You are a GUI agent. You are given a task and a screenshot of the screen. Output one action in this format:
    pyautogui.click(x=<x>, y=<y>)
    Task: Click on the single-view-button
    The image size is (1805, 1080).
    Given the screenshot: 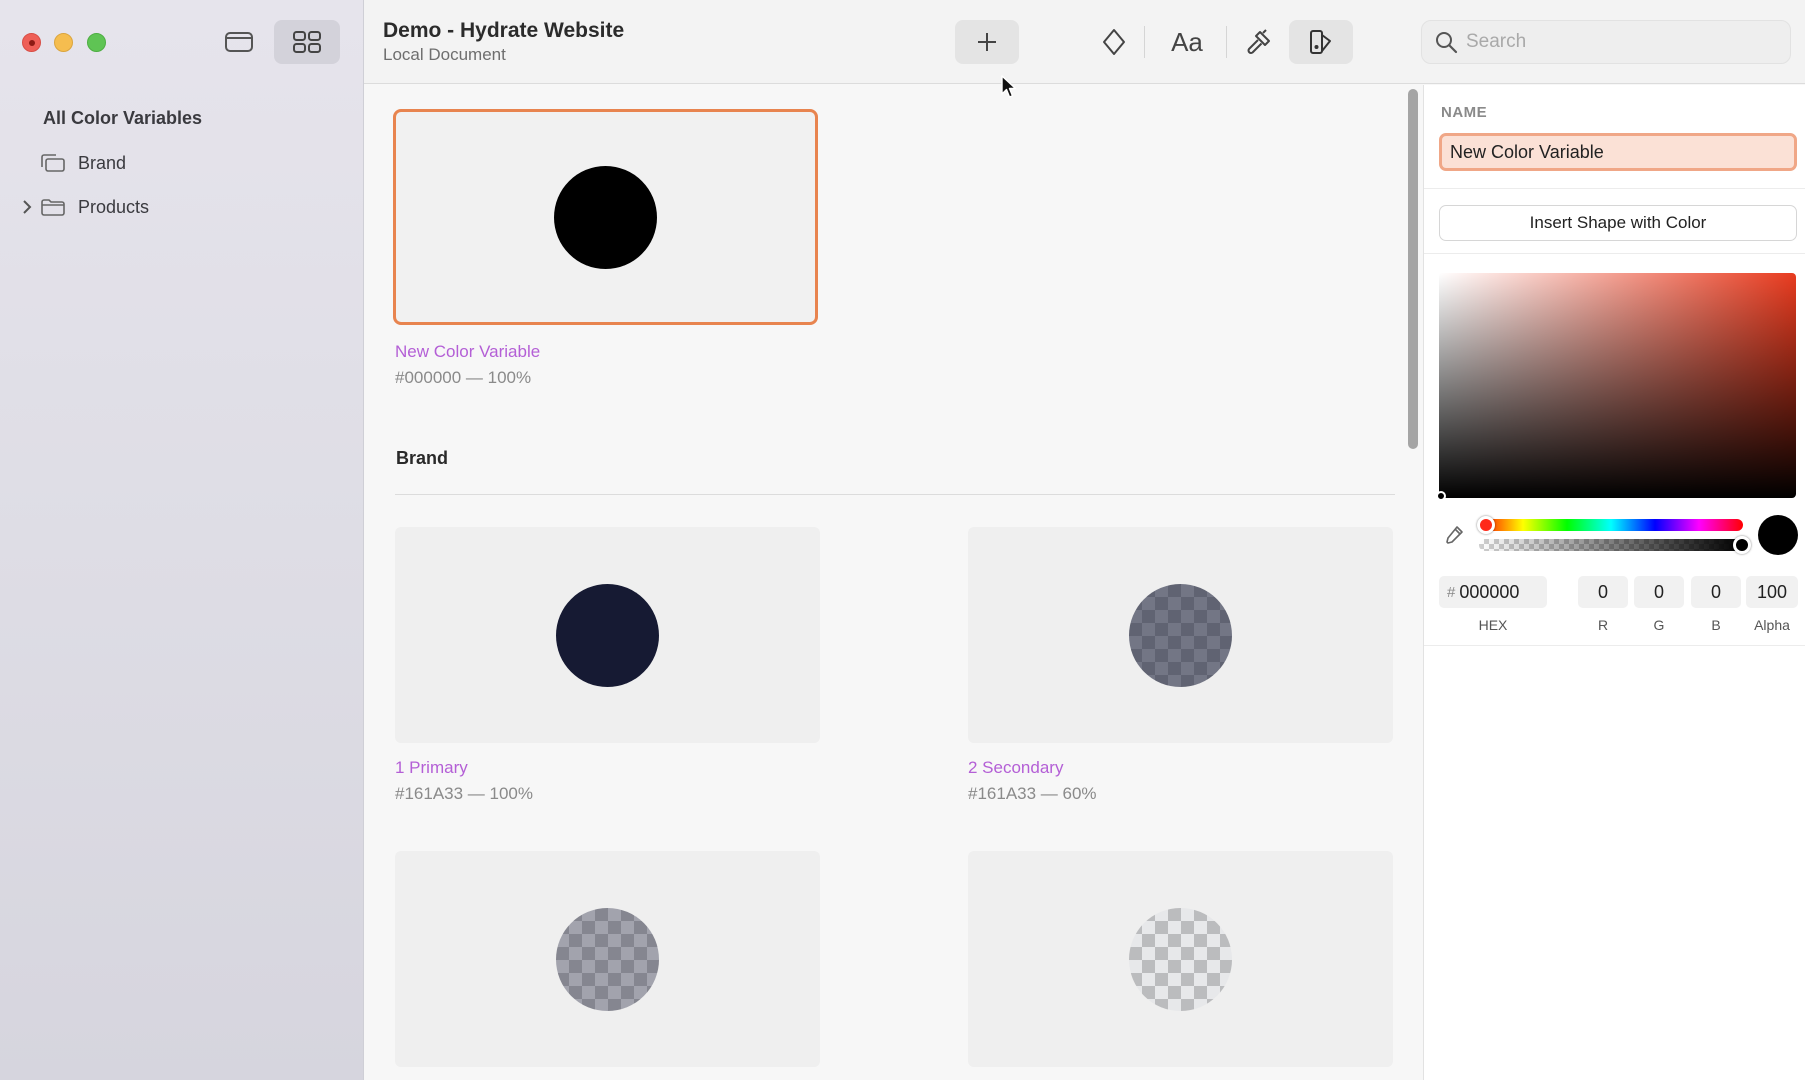 What is the action you would take?
    pyautogui.click(x=239, y=42)
    